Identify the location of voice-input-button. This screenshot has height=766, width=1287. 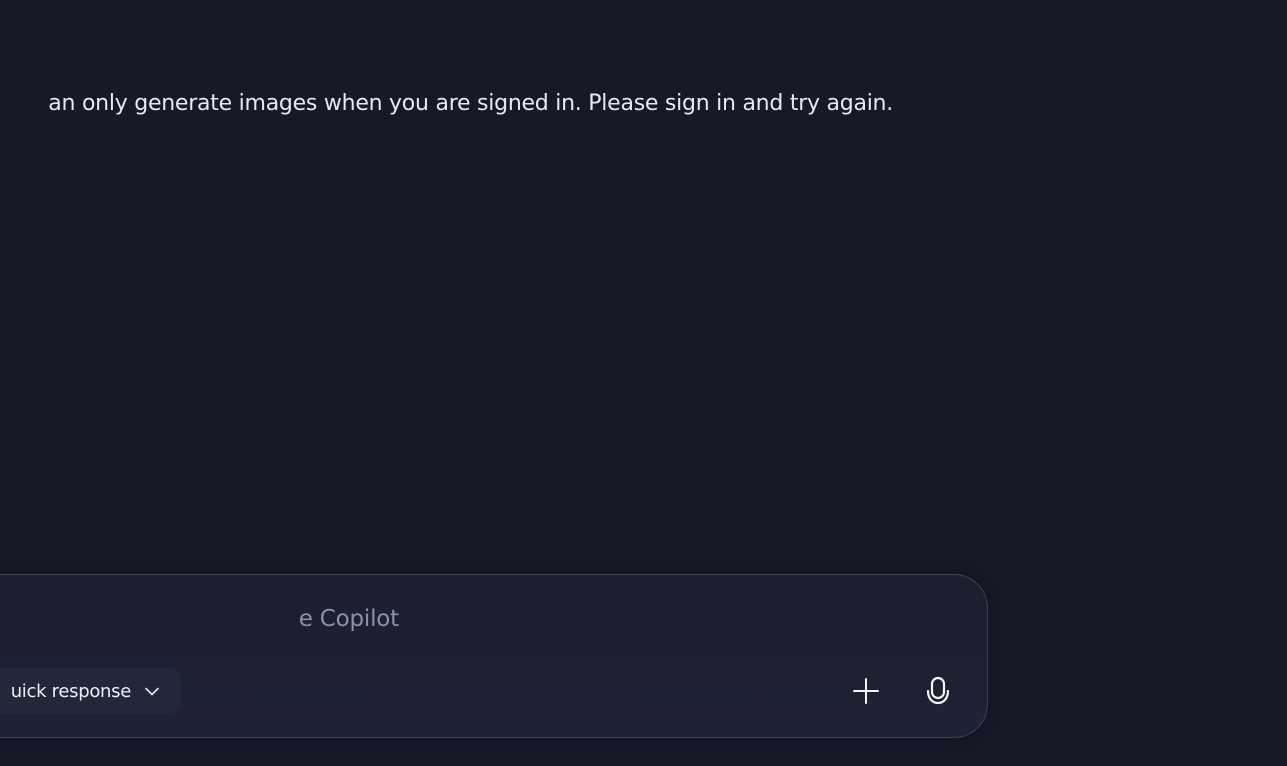
(938, 691).